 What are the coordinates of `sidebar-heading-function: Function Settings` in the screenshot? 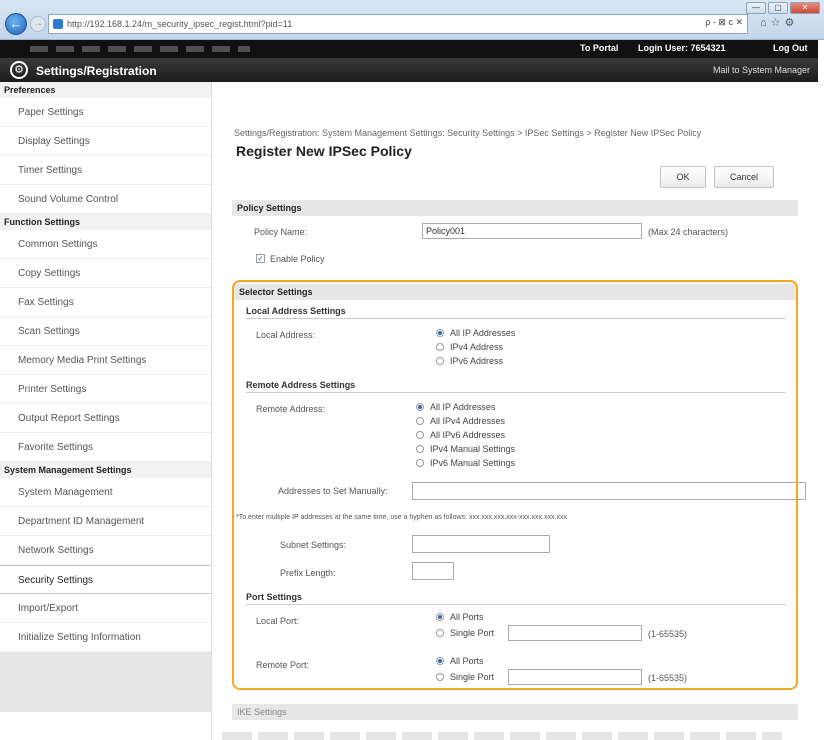 It's located at (105, 222).